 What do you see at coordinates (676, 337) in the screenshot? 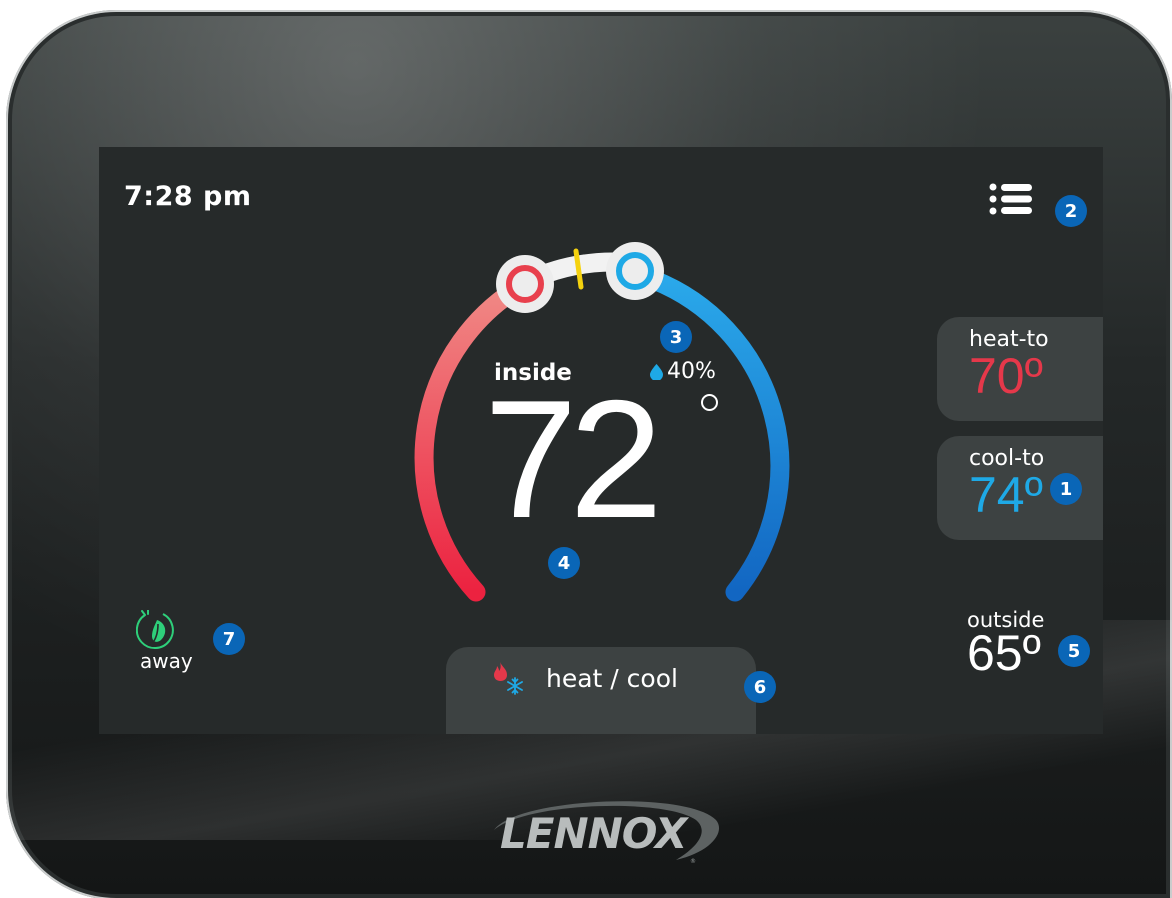
I see `callout-3: 3` at bounding box center [676, 337].